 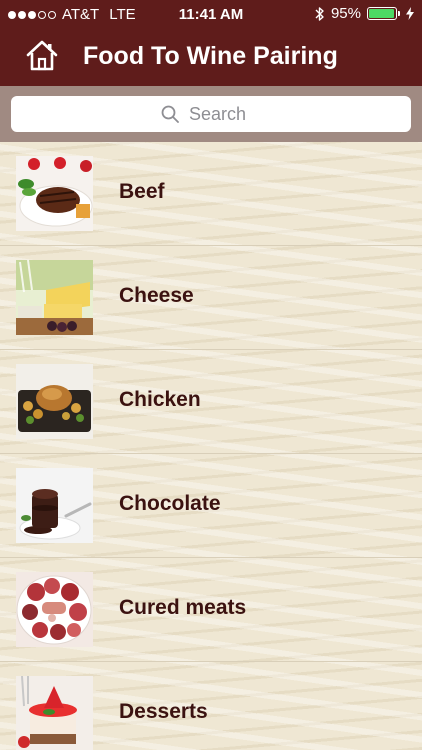 I want to click on desserts-thumbnail, so click(x=54, y=713).